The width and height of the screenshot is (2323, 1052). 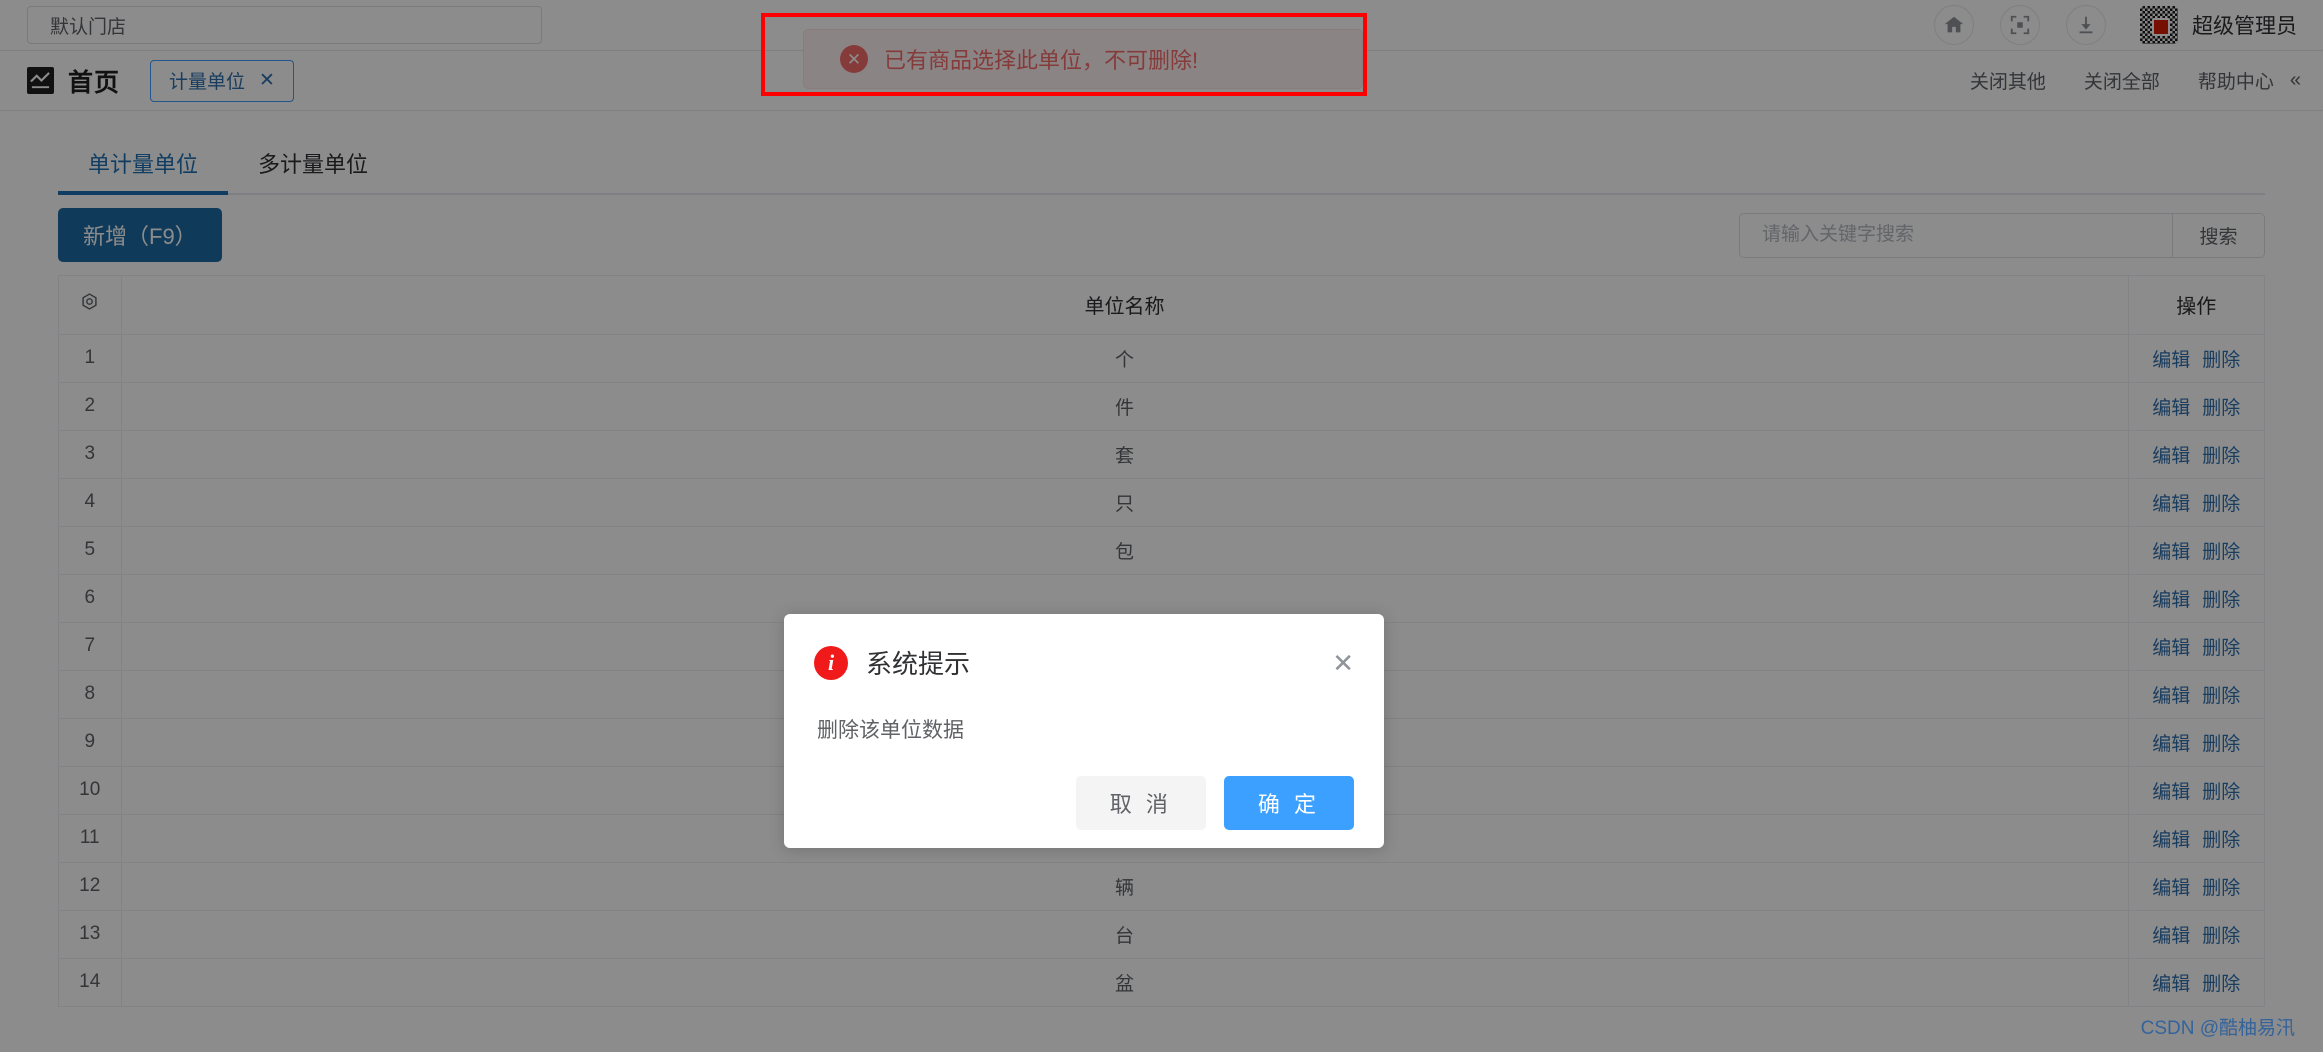 I want to click on info-circle-icon: i, so click(x=831, y=662).